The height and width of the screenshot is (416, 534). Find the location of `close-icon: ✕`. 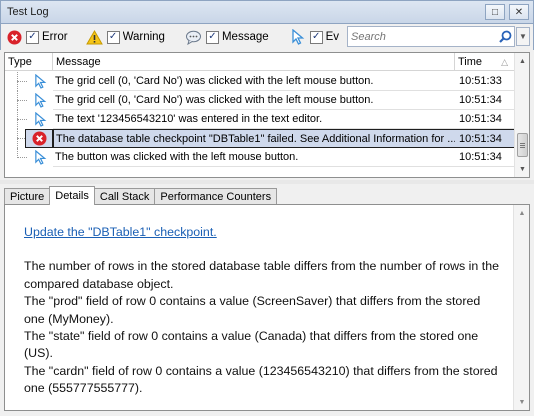

close-icon: ✕ is located at coordinates (519, 12).